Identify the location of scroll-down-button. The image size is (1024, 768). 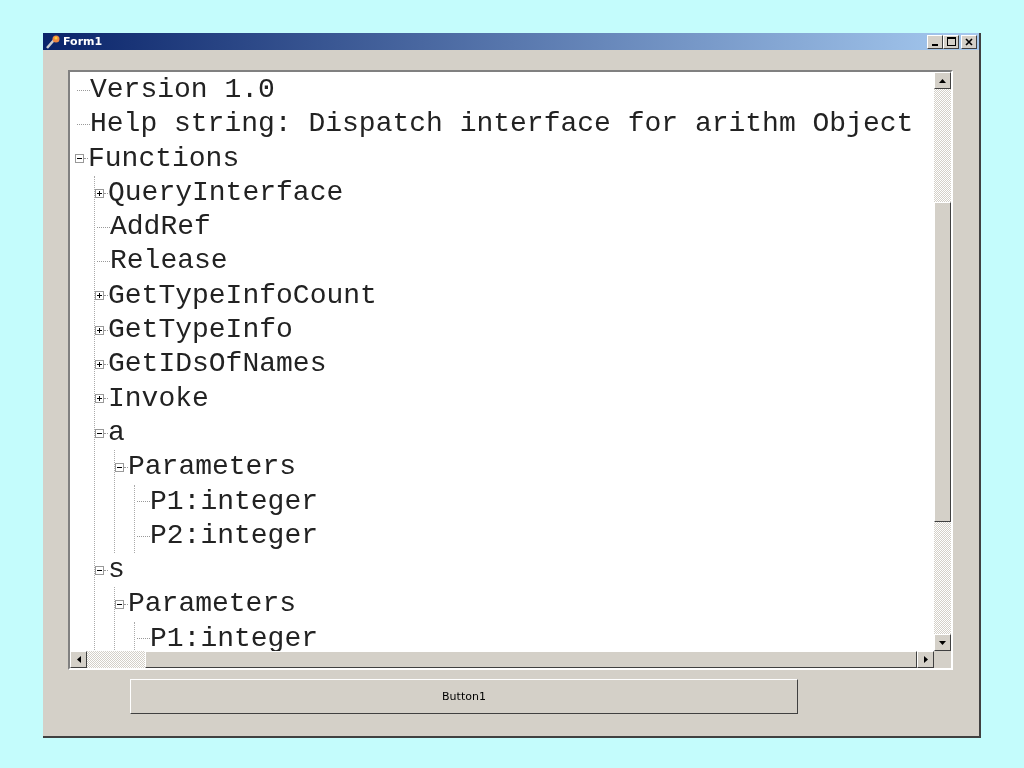
(942, 642).